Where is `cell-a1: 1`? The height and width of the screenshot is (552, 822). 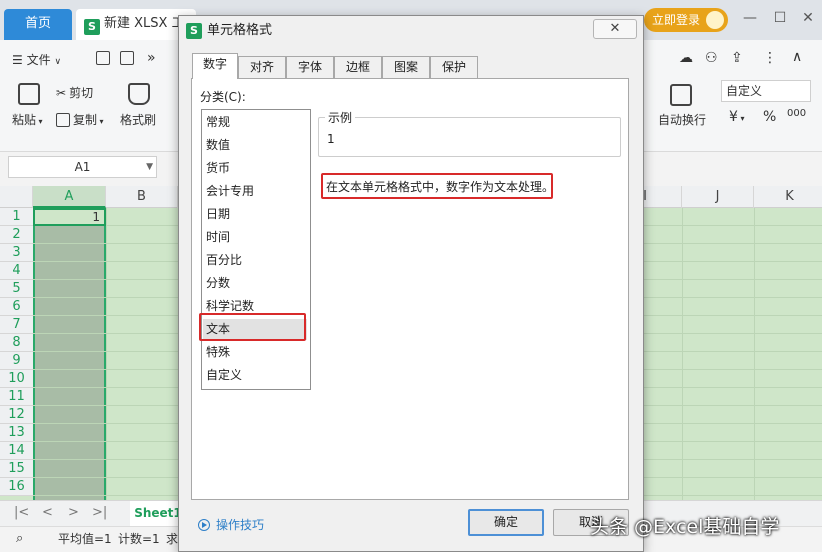
cell-a1: 1 is located at coordinates (69, 217).